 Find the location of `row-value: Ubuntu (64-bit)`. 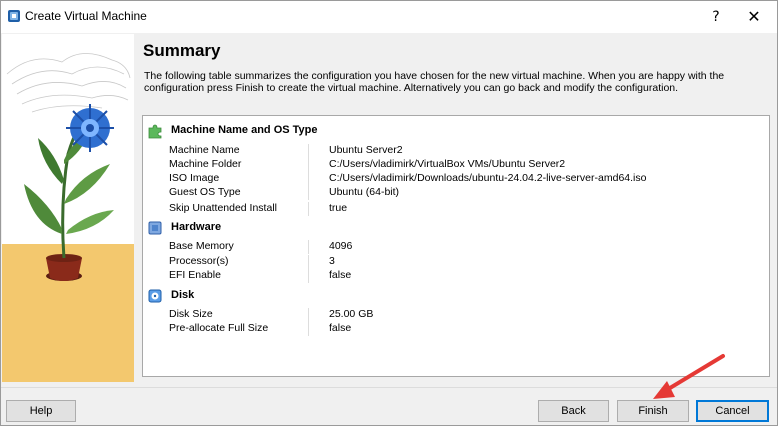

row-value: Ubuntu (64-bit) is located at coordinates (364, 192).